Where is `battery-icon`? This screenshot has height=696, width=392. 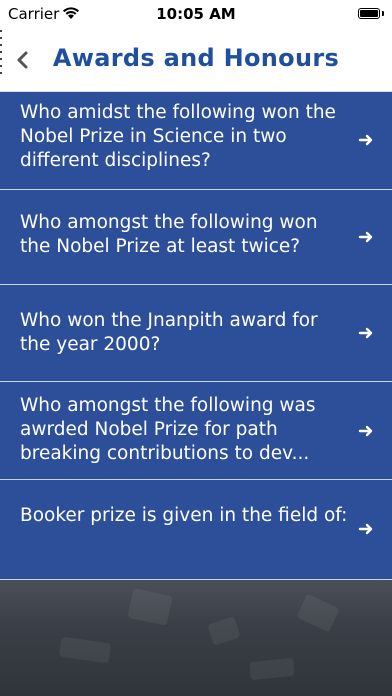
battery-icon is located at coordinates (369, 13).